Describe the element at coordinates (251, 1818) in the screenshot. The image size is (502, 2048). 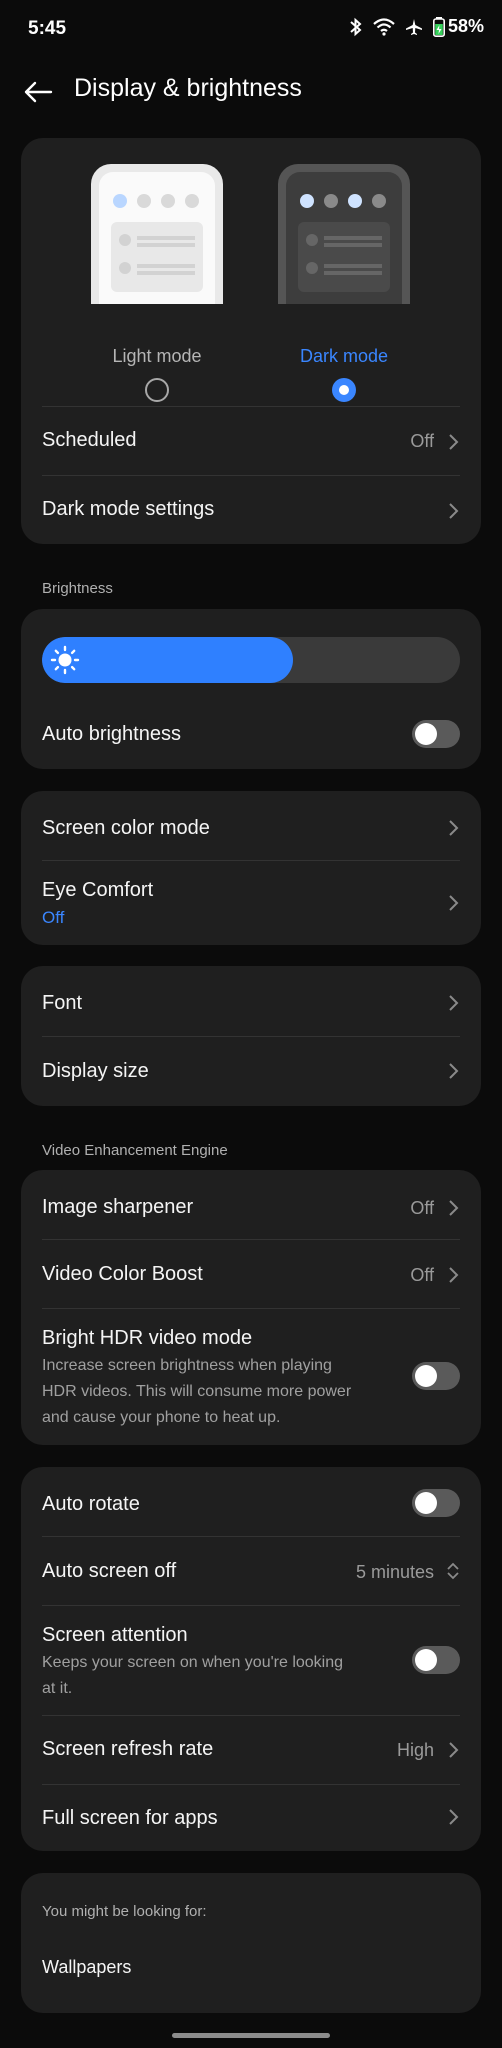
I see `full-screen-apps-row: Full screen for apps` at that location.